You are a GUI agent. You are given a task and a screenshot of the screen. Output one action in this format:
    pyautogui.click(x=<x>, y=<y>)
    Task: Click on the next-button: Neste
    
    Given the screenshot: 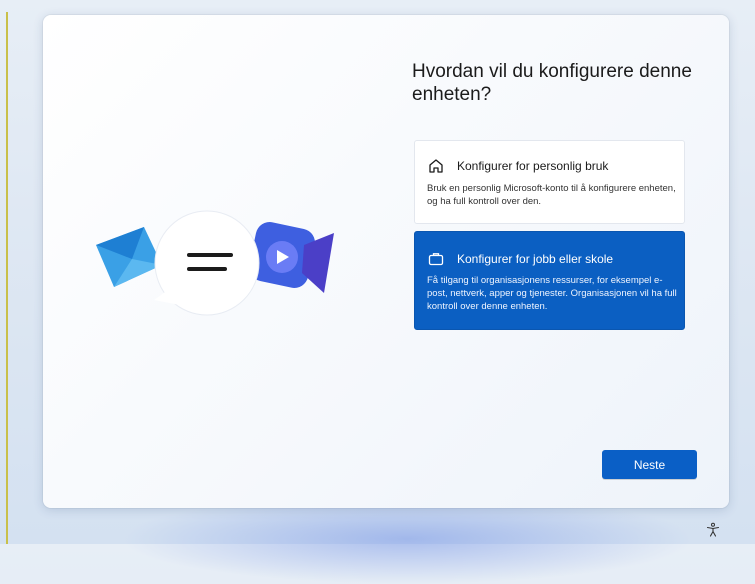 What is the action you would take?
    pyautogui.click(x=649, y=464)
    